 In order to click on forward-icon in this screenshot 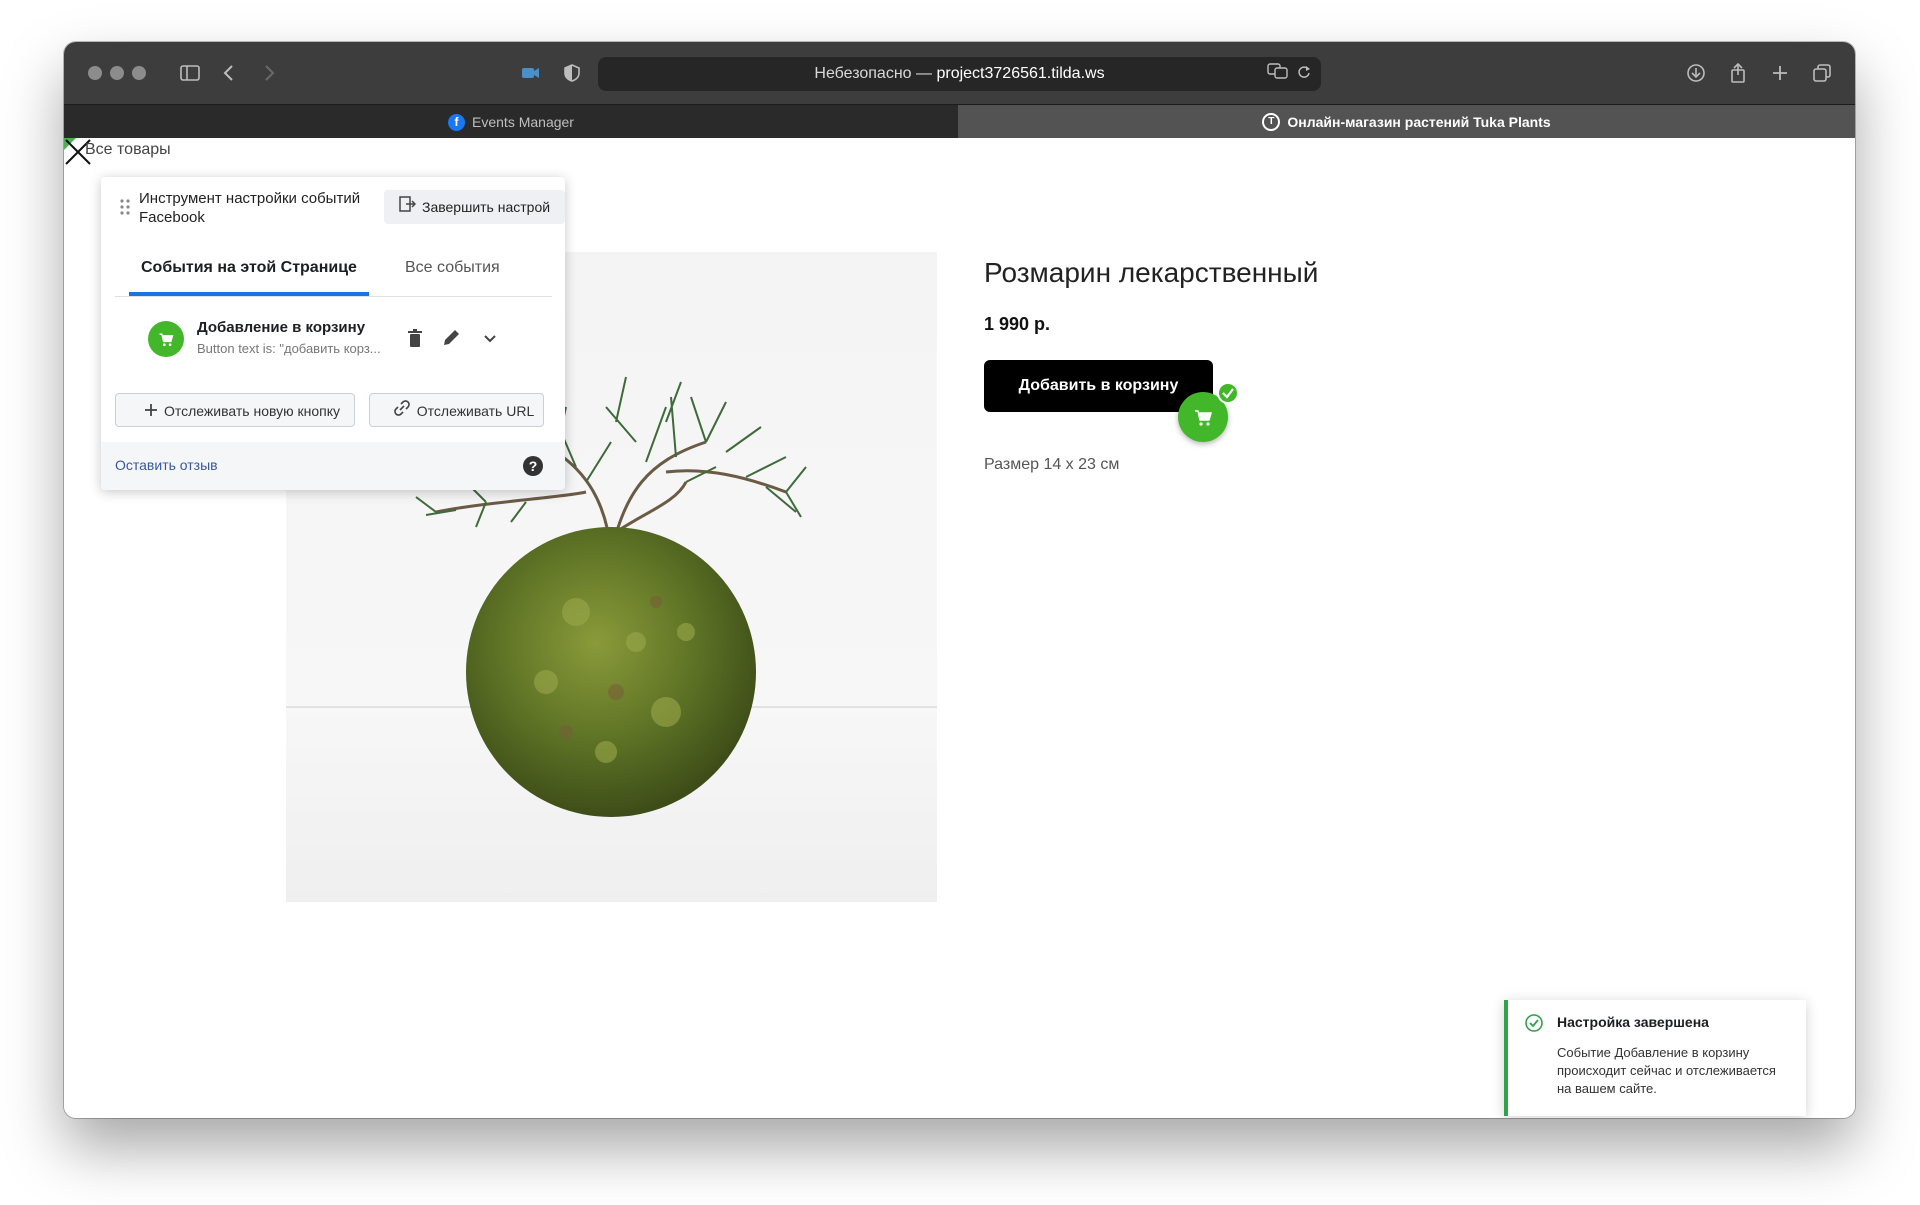, I will do `click(269, 73)`.